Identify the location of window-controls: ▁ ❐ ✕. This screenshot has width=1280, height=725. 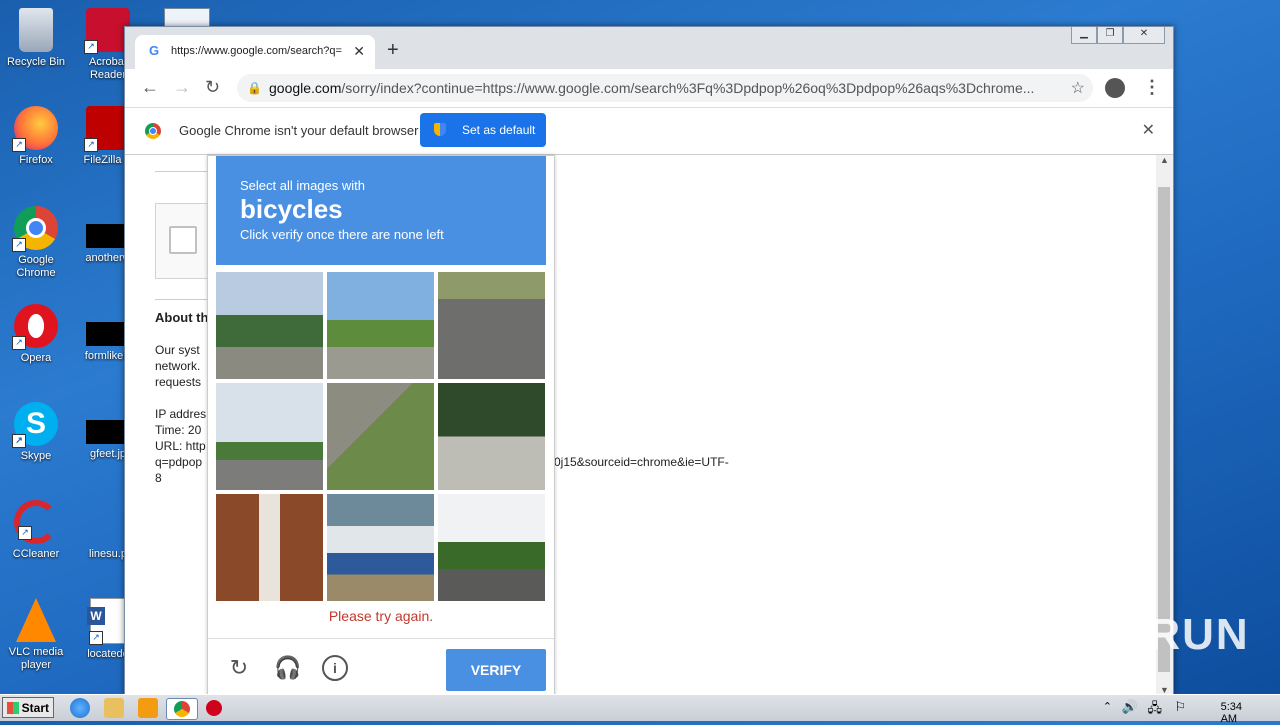
(1118, 36).